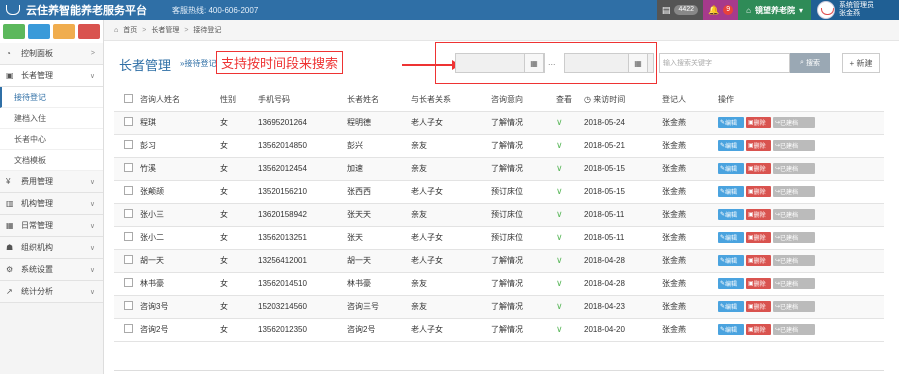 This screenshot has width=899, height=374. What do you see at coordinates (51, 118) in the screenshot?
I see `sidebar-subitem-checkin: 建档入住` at bounding box center [51, 118].